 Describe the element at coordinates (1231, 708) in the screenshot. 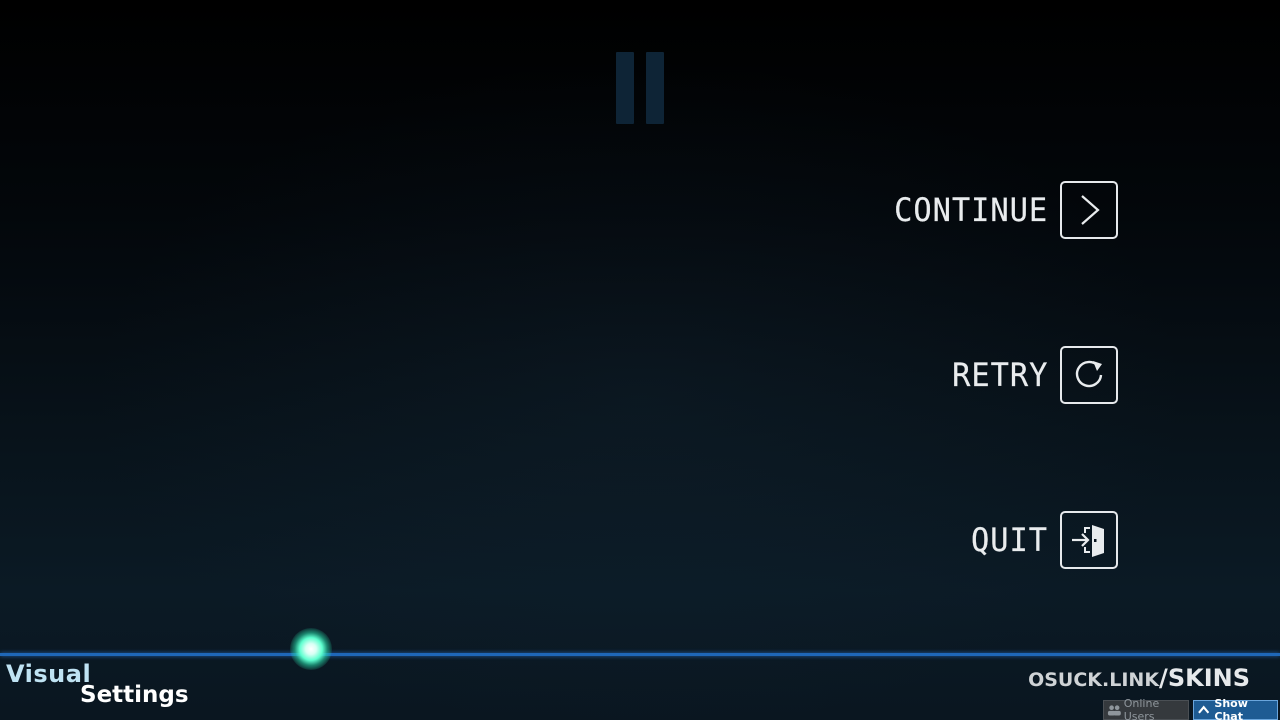

I see `show-chat-label: Show Chat` at that location.